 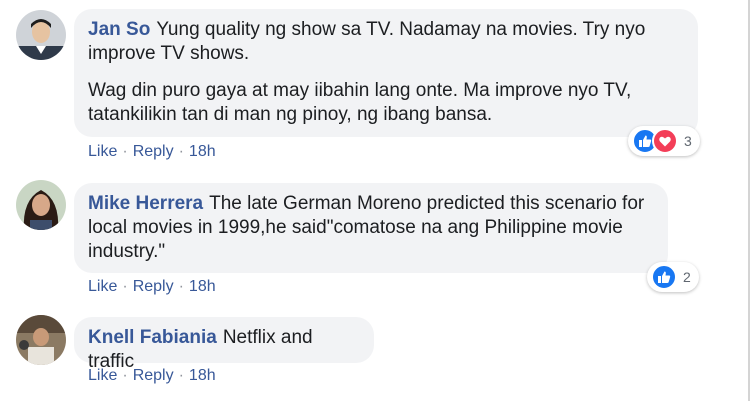 I want to click on love-icon, so click(x=665, y=141).